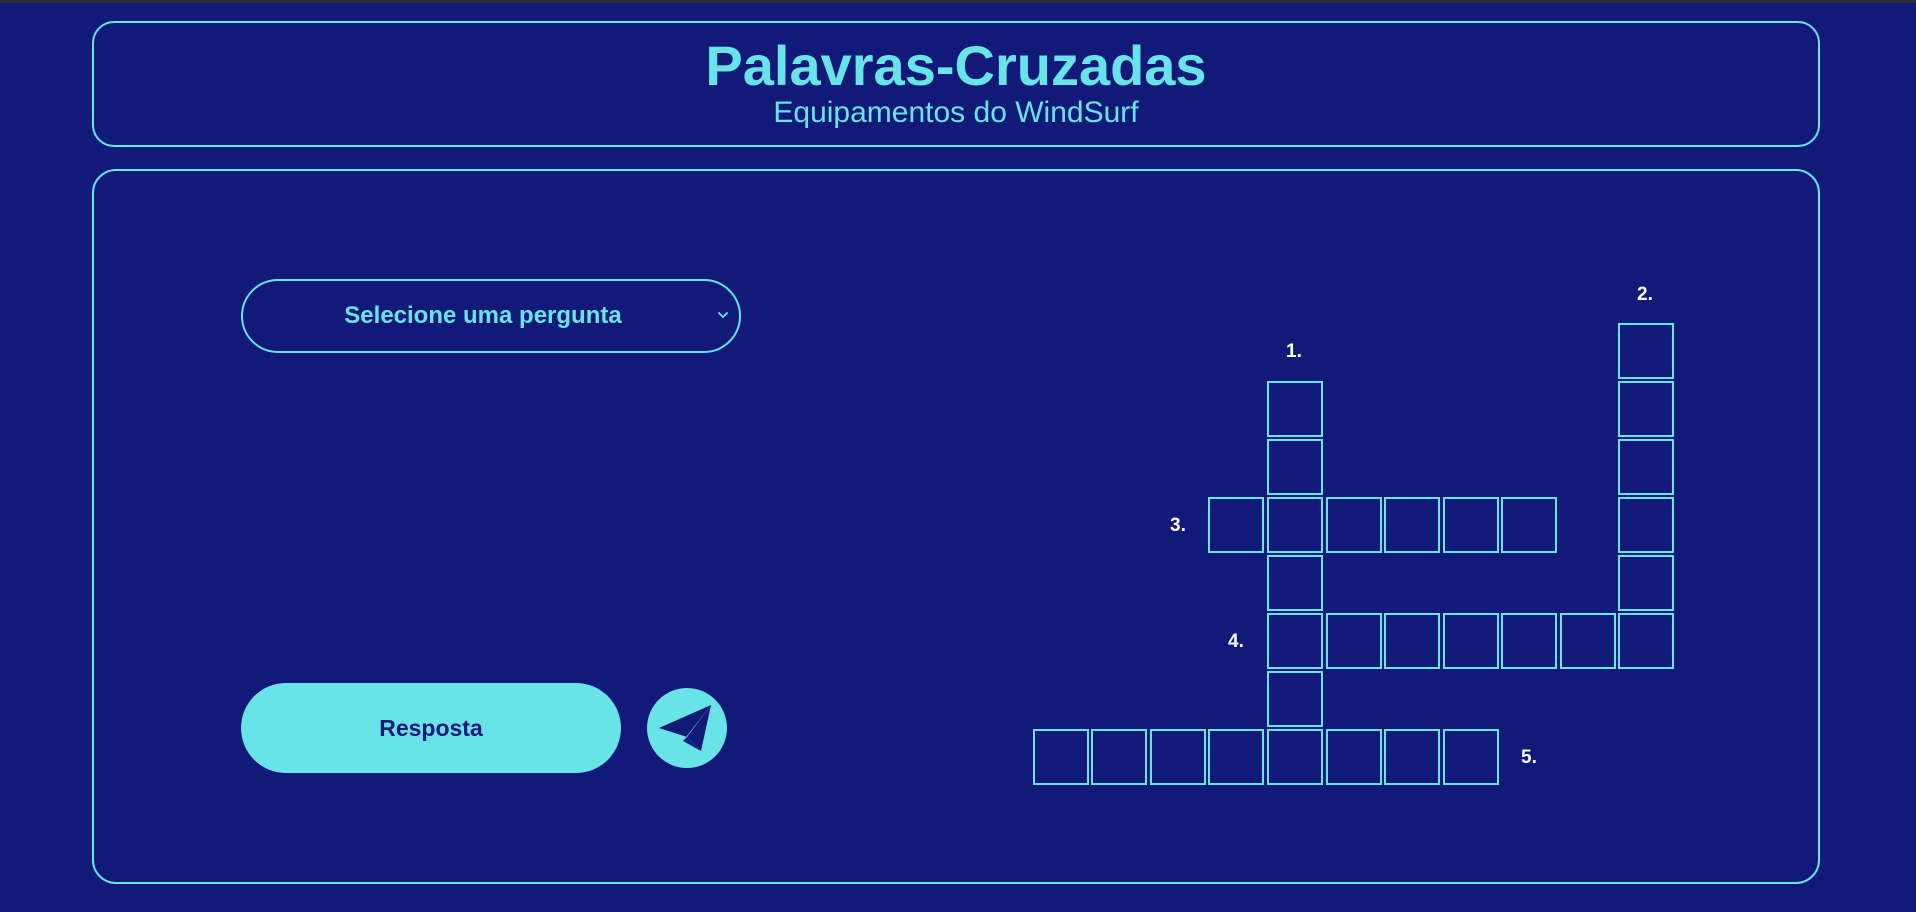 This screenshot has height=912, width=1916. What do you see at coordinates (1645, 294) in the screenshot?
I see `clue-number-2: 2.` at bounding box center [1645, 294].